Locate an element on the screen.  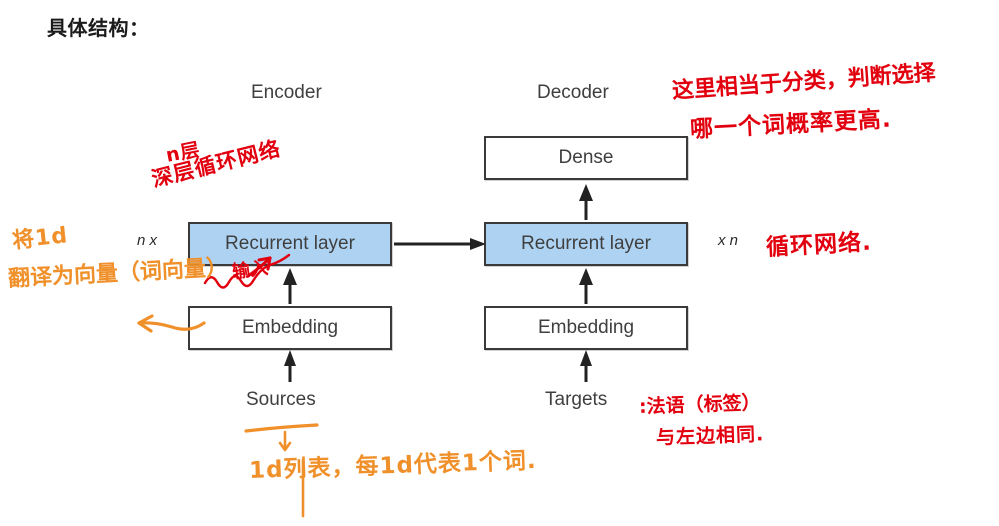
annotation-word-vector-line2: 翻译为向量（词向量） is located at coordinates (118, 273).